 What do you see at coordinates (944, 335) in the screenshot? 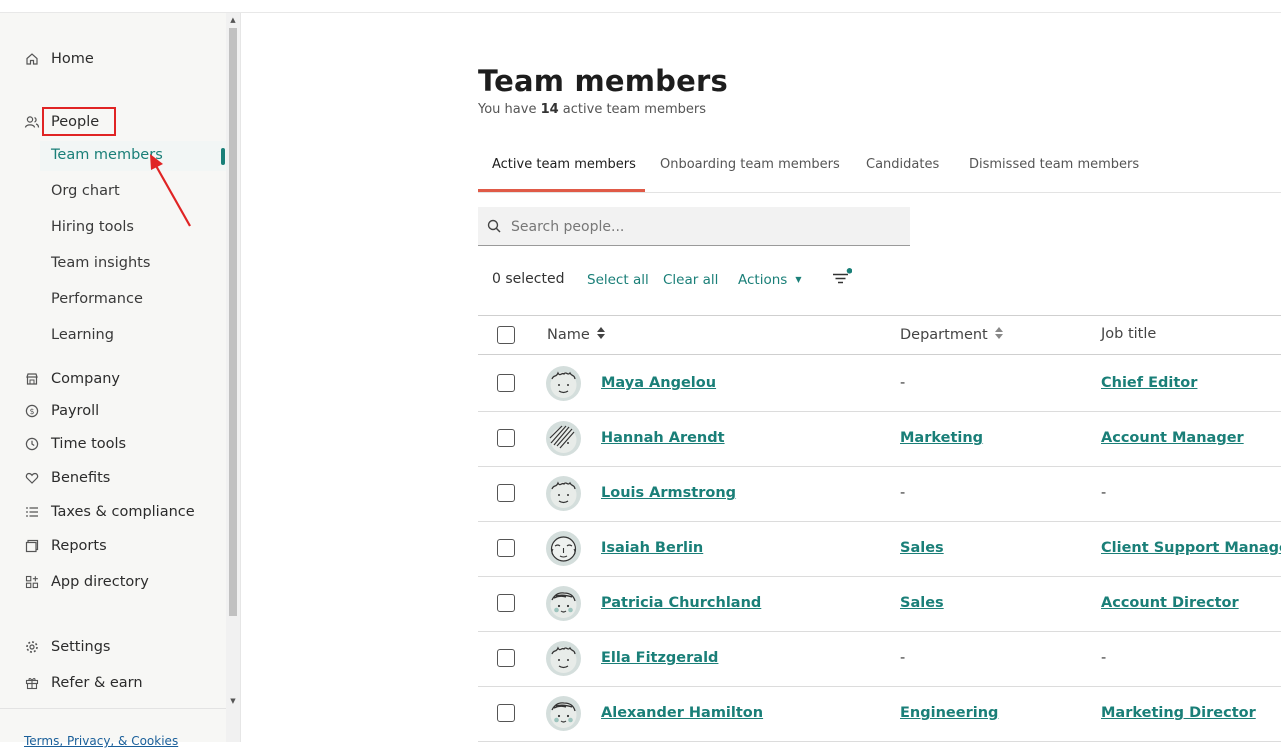
I see `column-label: Department` at bounding box center [944, 335].